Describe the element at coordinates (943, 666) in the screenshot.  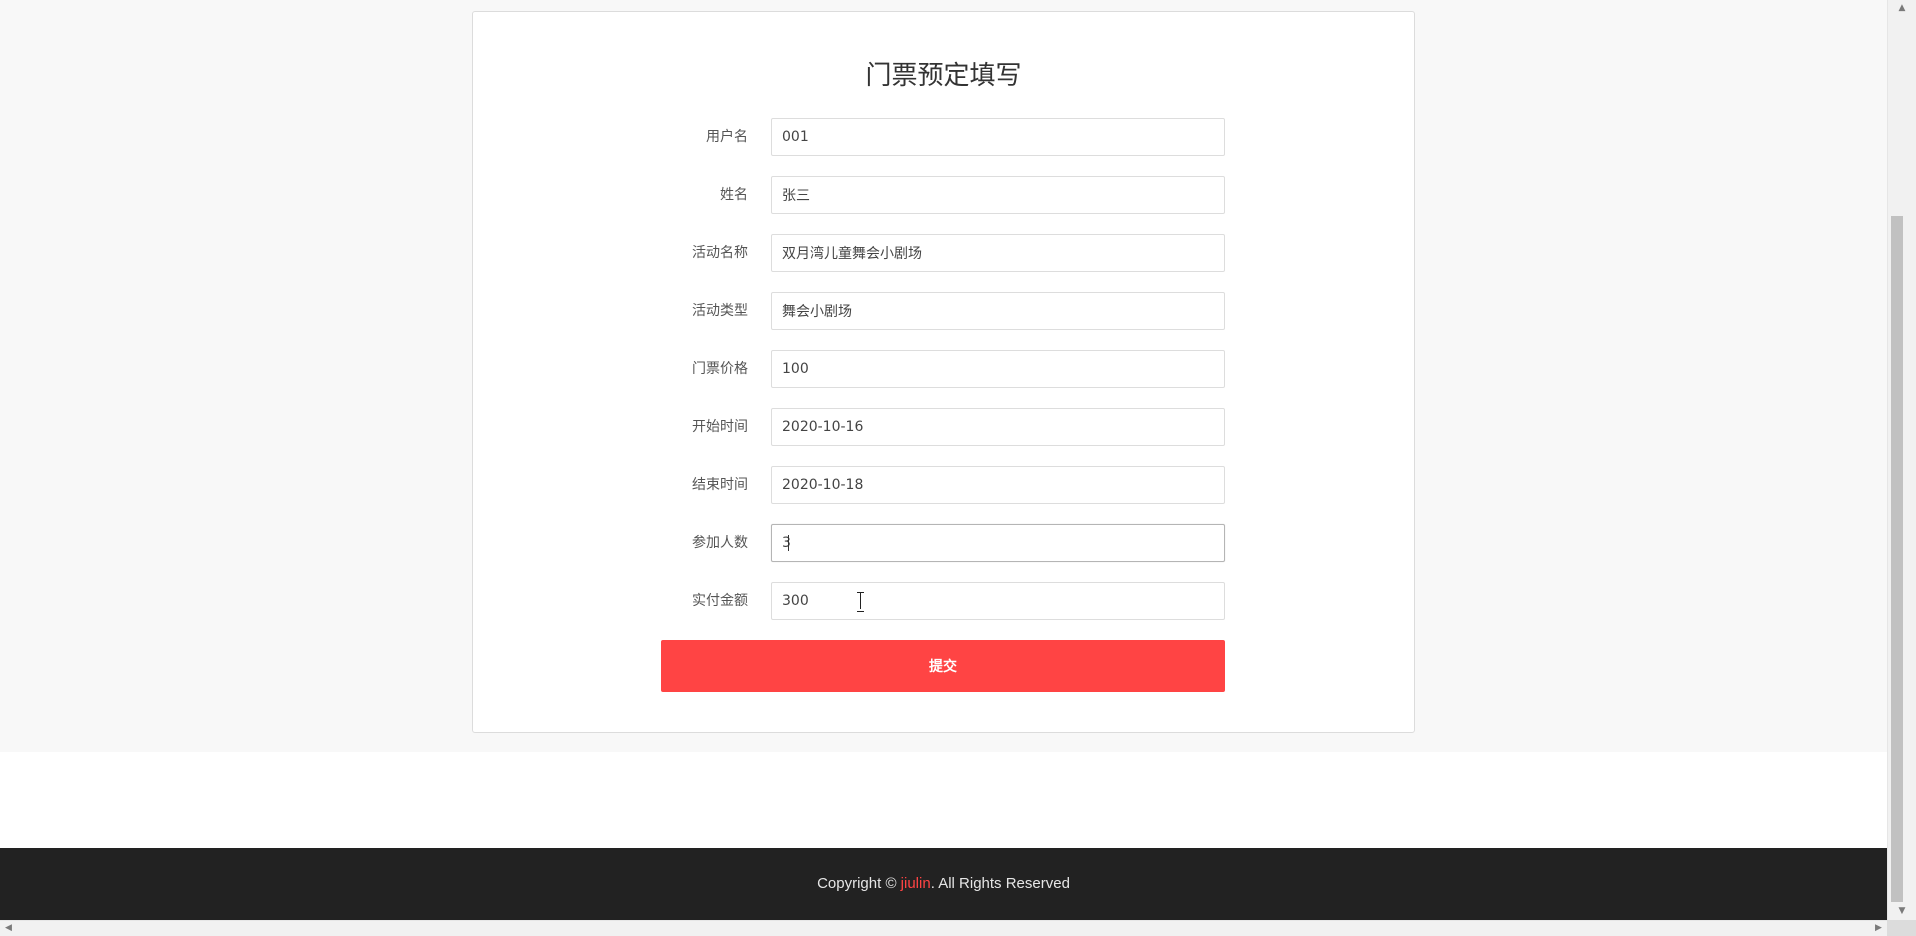
I see `submit-button: 提交` at that location.